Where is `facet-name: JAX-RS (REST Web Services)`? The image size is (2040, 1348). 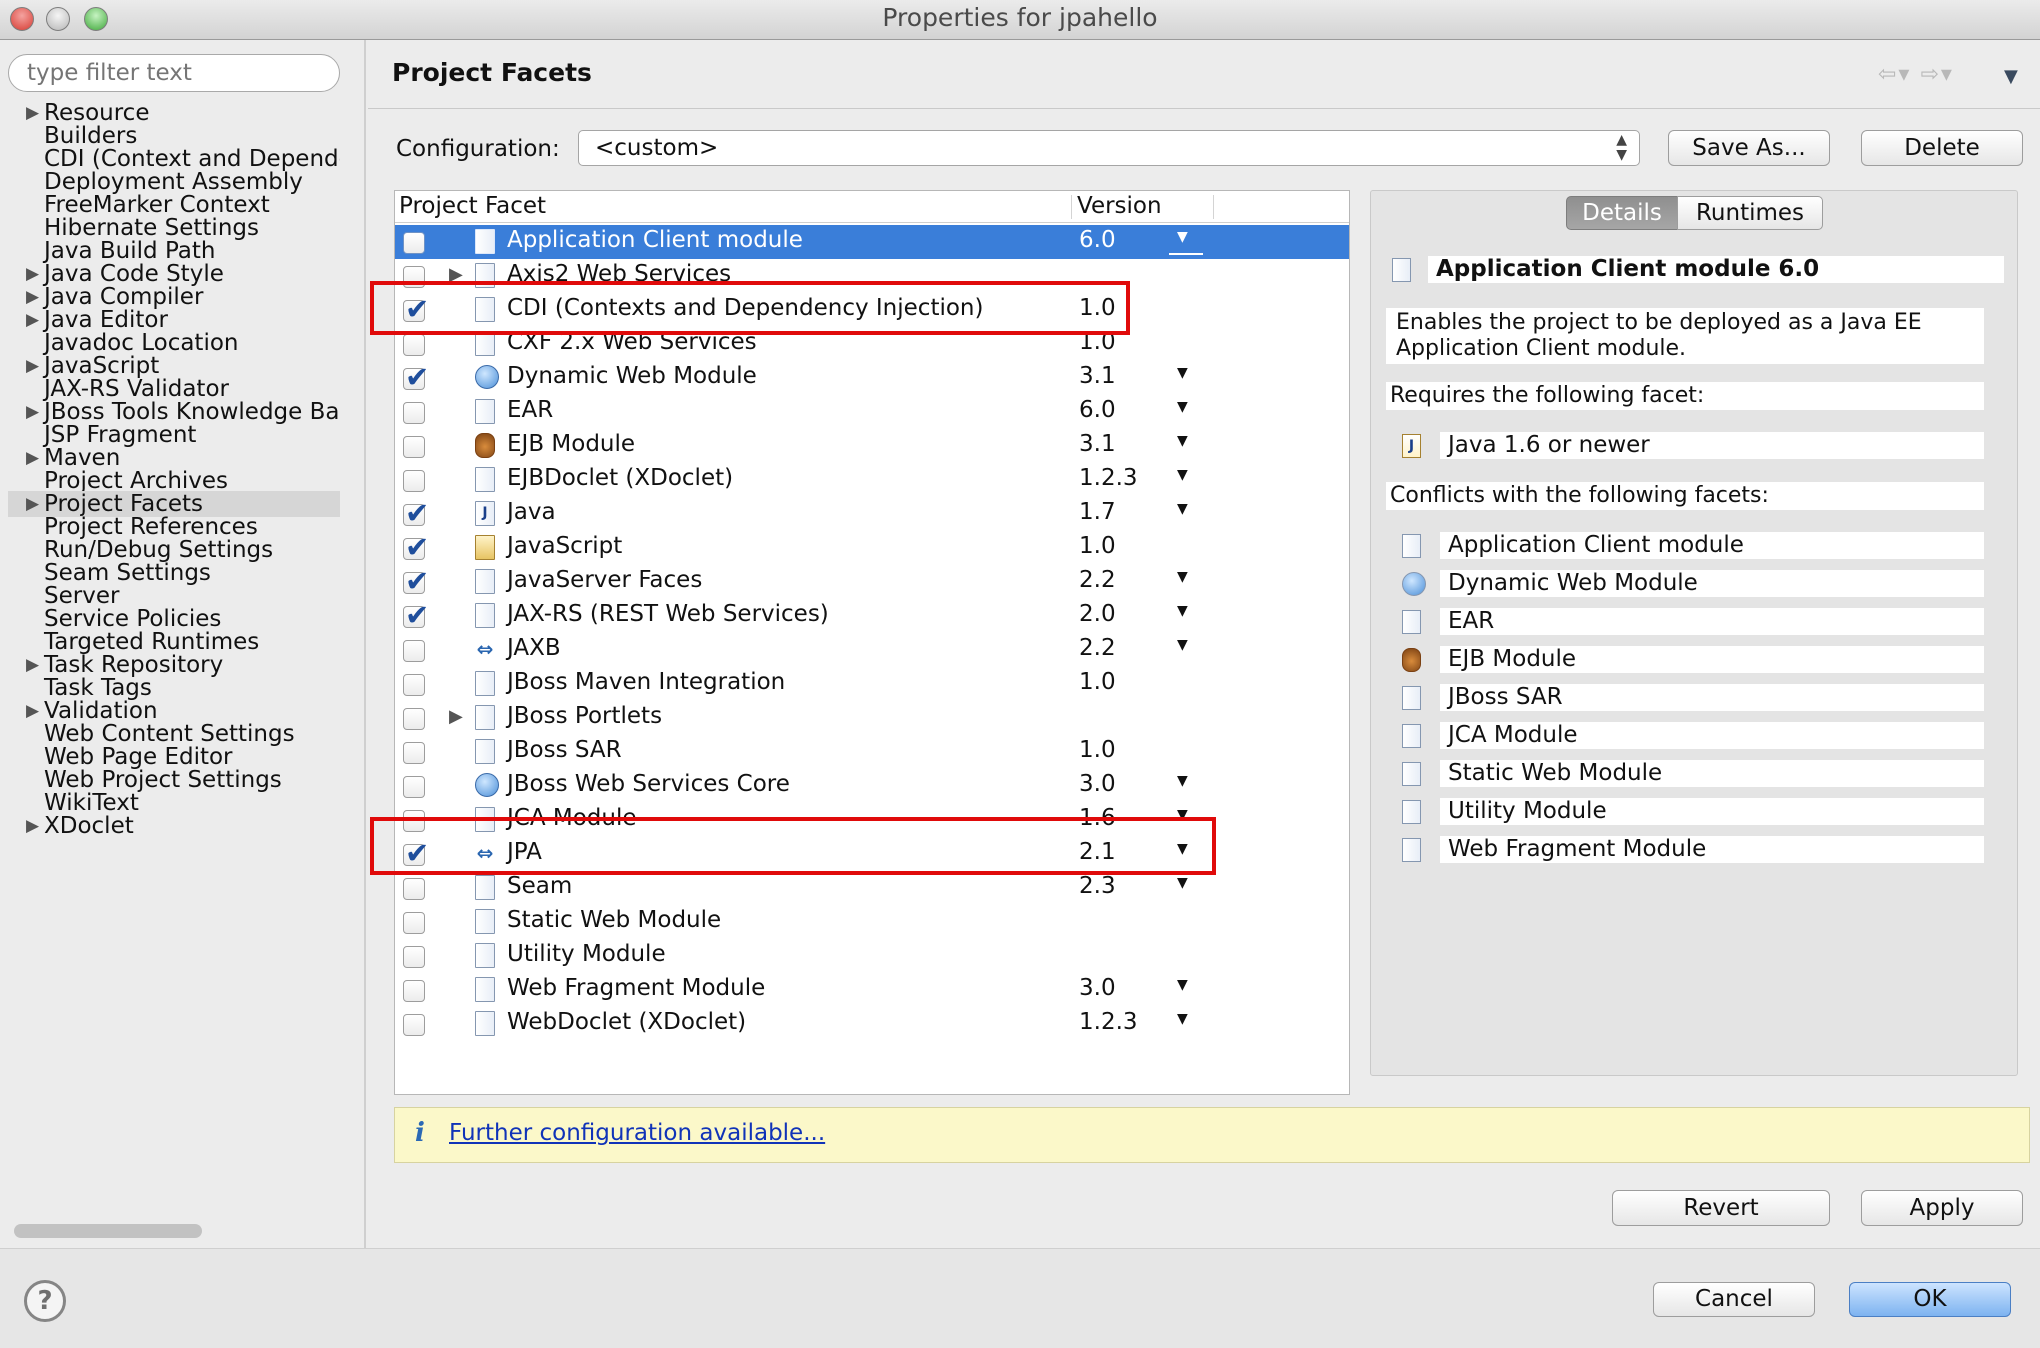 facet-name: JAX-RS (REST Web Services) is located at coordinates (668, 614).